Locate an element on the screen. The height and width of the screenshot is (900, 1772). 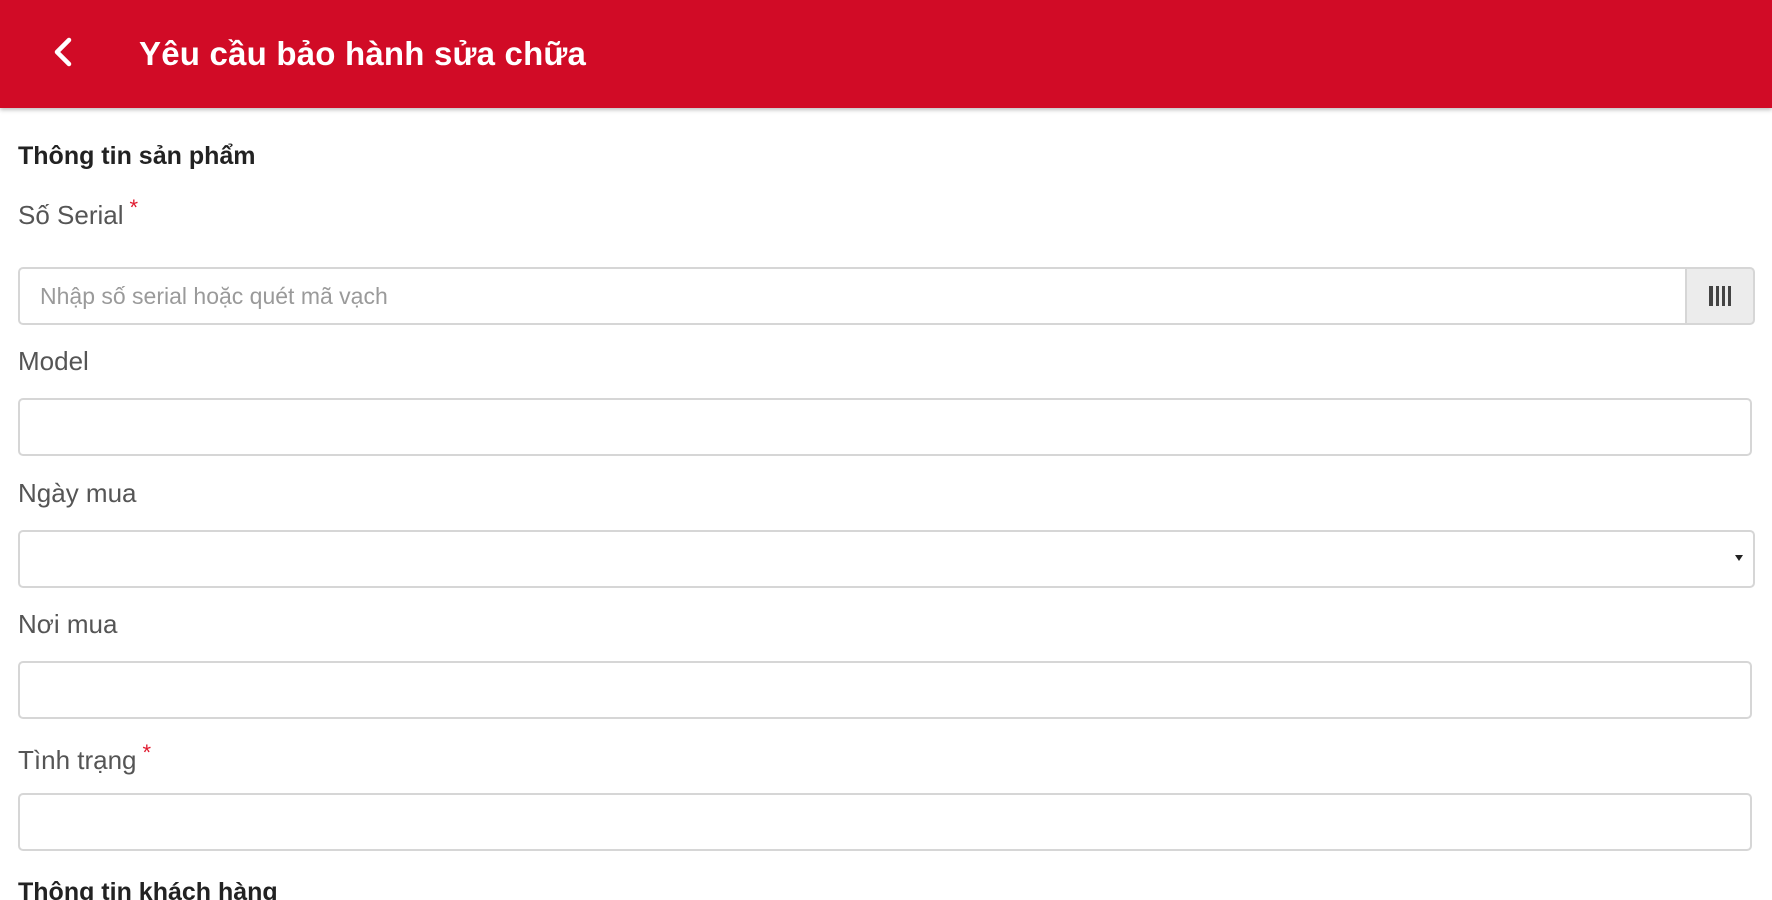
serial-input is located at coordinates (851, 296).